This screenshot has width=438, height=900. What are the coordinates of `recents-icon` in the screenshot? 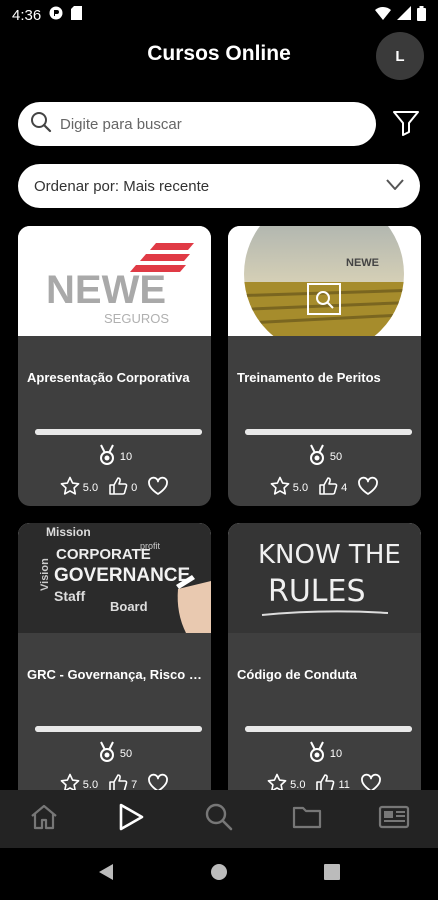 It's located at (332, 874).